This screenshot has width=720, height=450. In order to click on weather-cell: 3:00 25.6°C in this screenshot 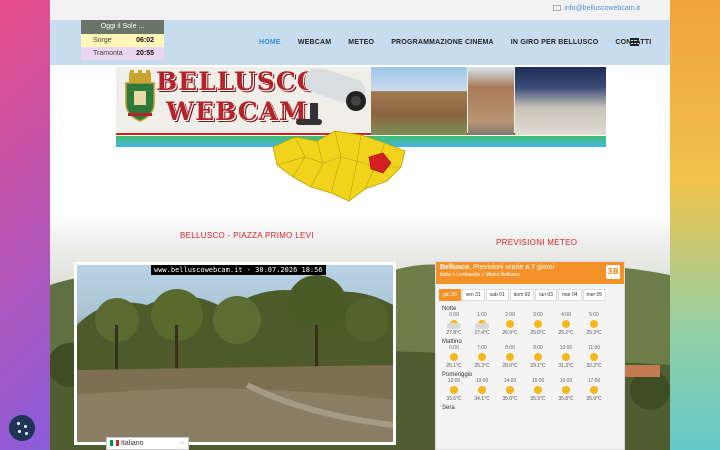, I will do `click(538, 324)`.